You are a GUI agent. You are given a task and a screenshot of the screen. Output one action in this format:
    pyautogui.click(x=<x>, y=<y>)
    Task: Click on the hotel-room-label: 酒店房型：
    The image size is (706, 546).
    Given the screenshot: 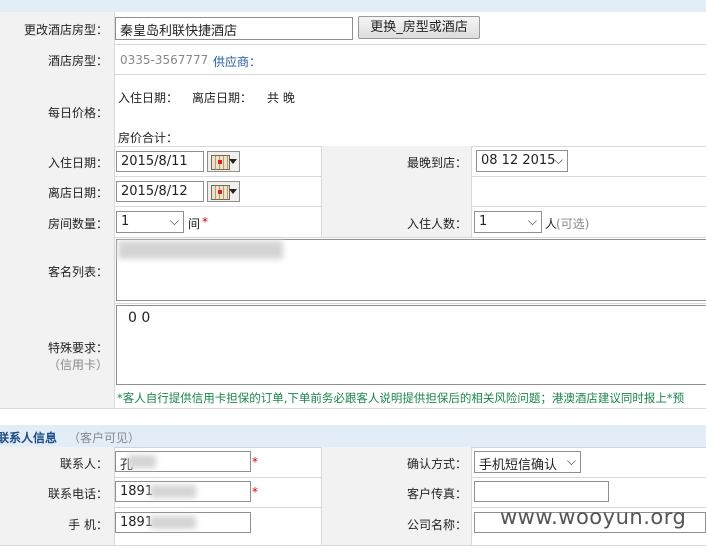 What is the action you would take?
    pyautogui.click(x=77, y=61)
    